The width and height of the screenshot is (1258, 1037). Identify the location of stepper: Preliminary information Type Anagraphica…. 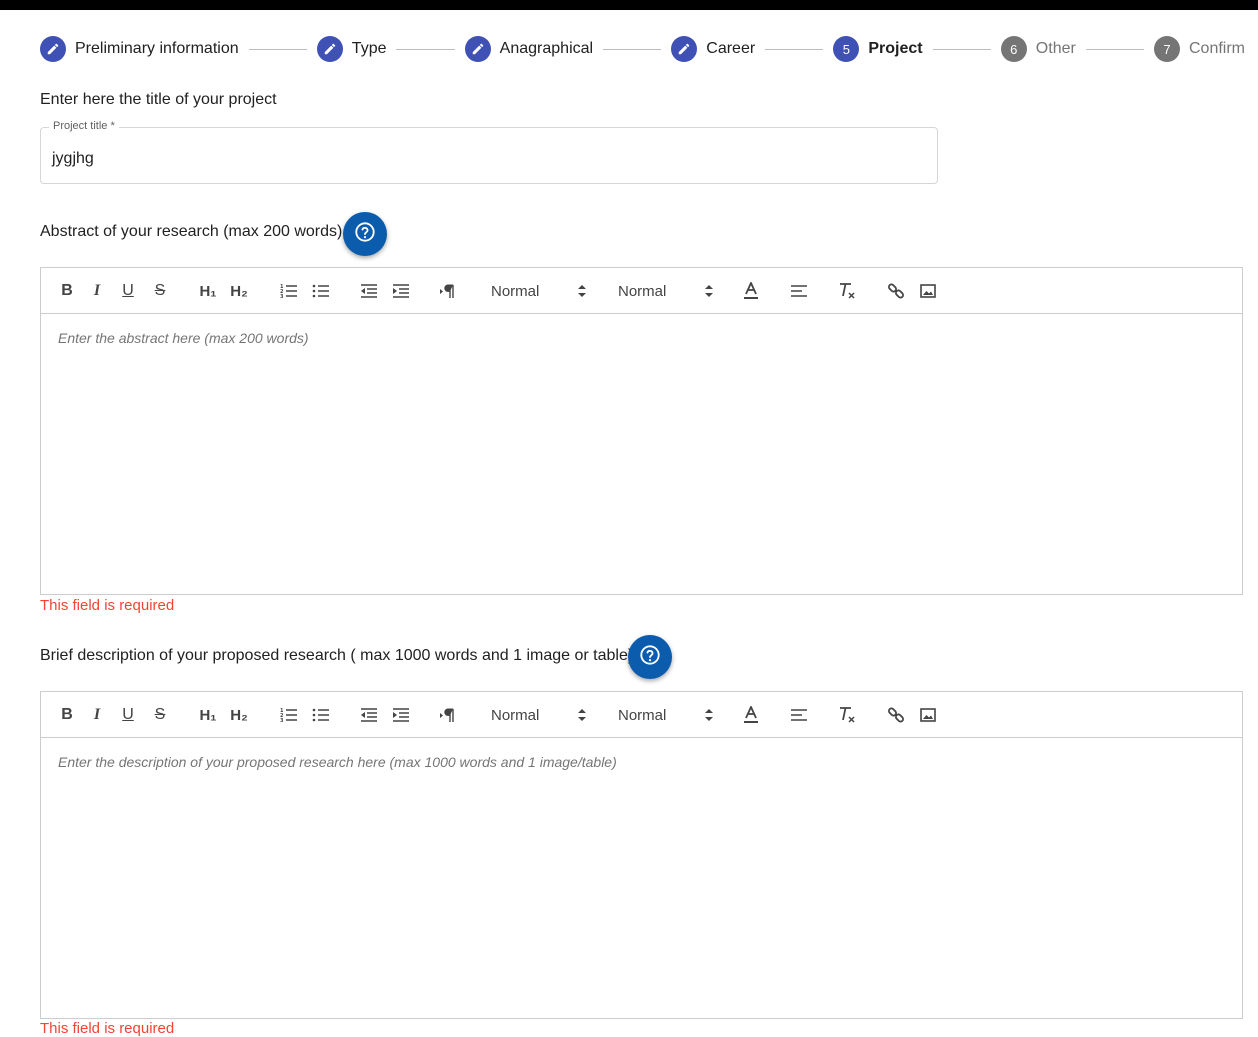
(642, 49).